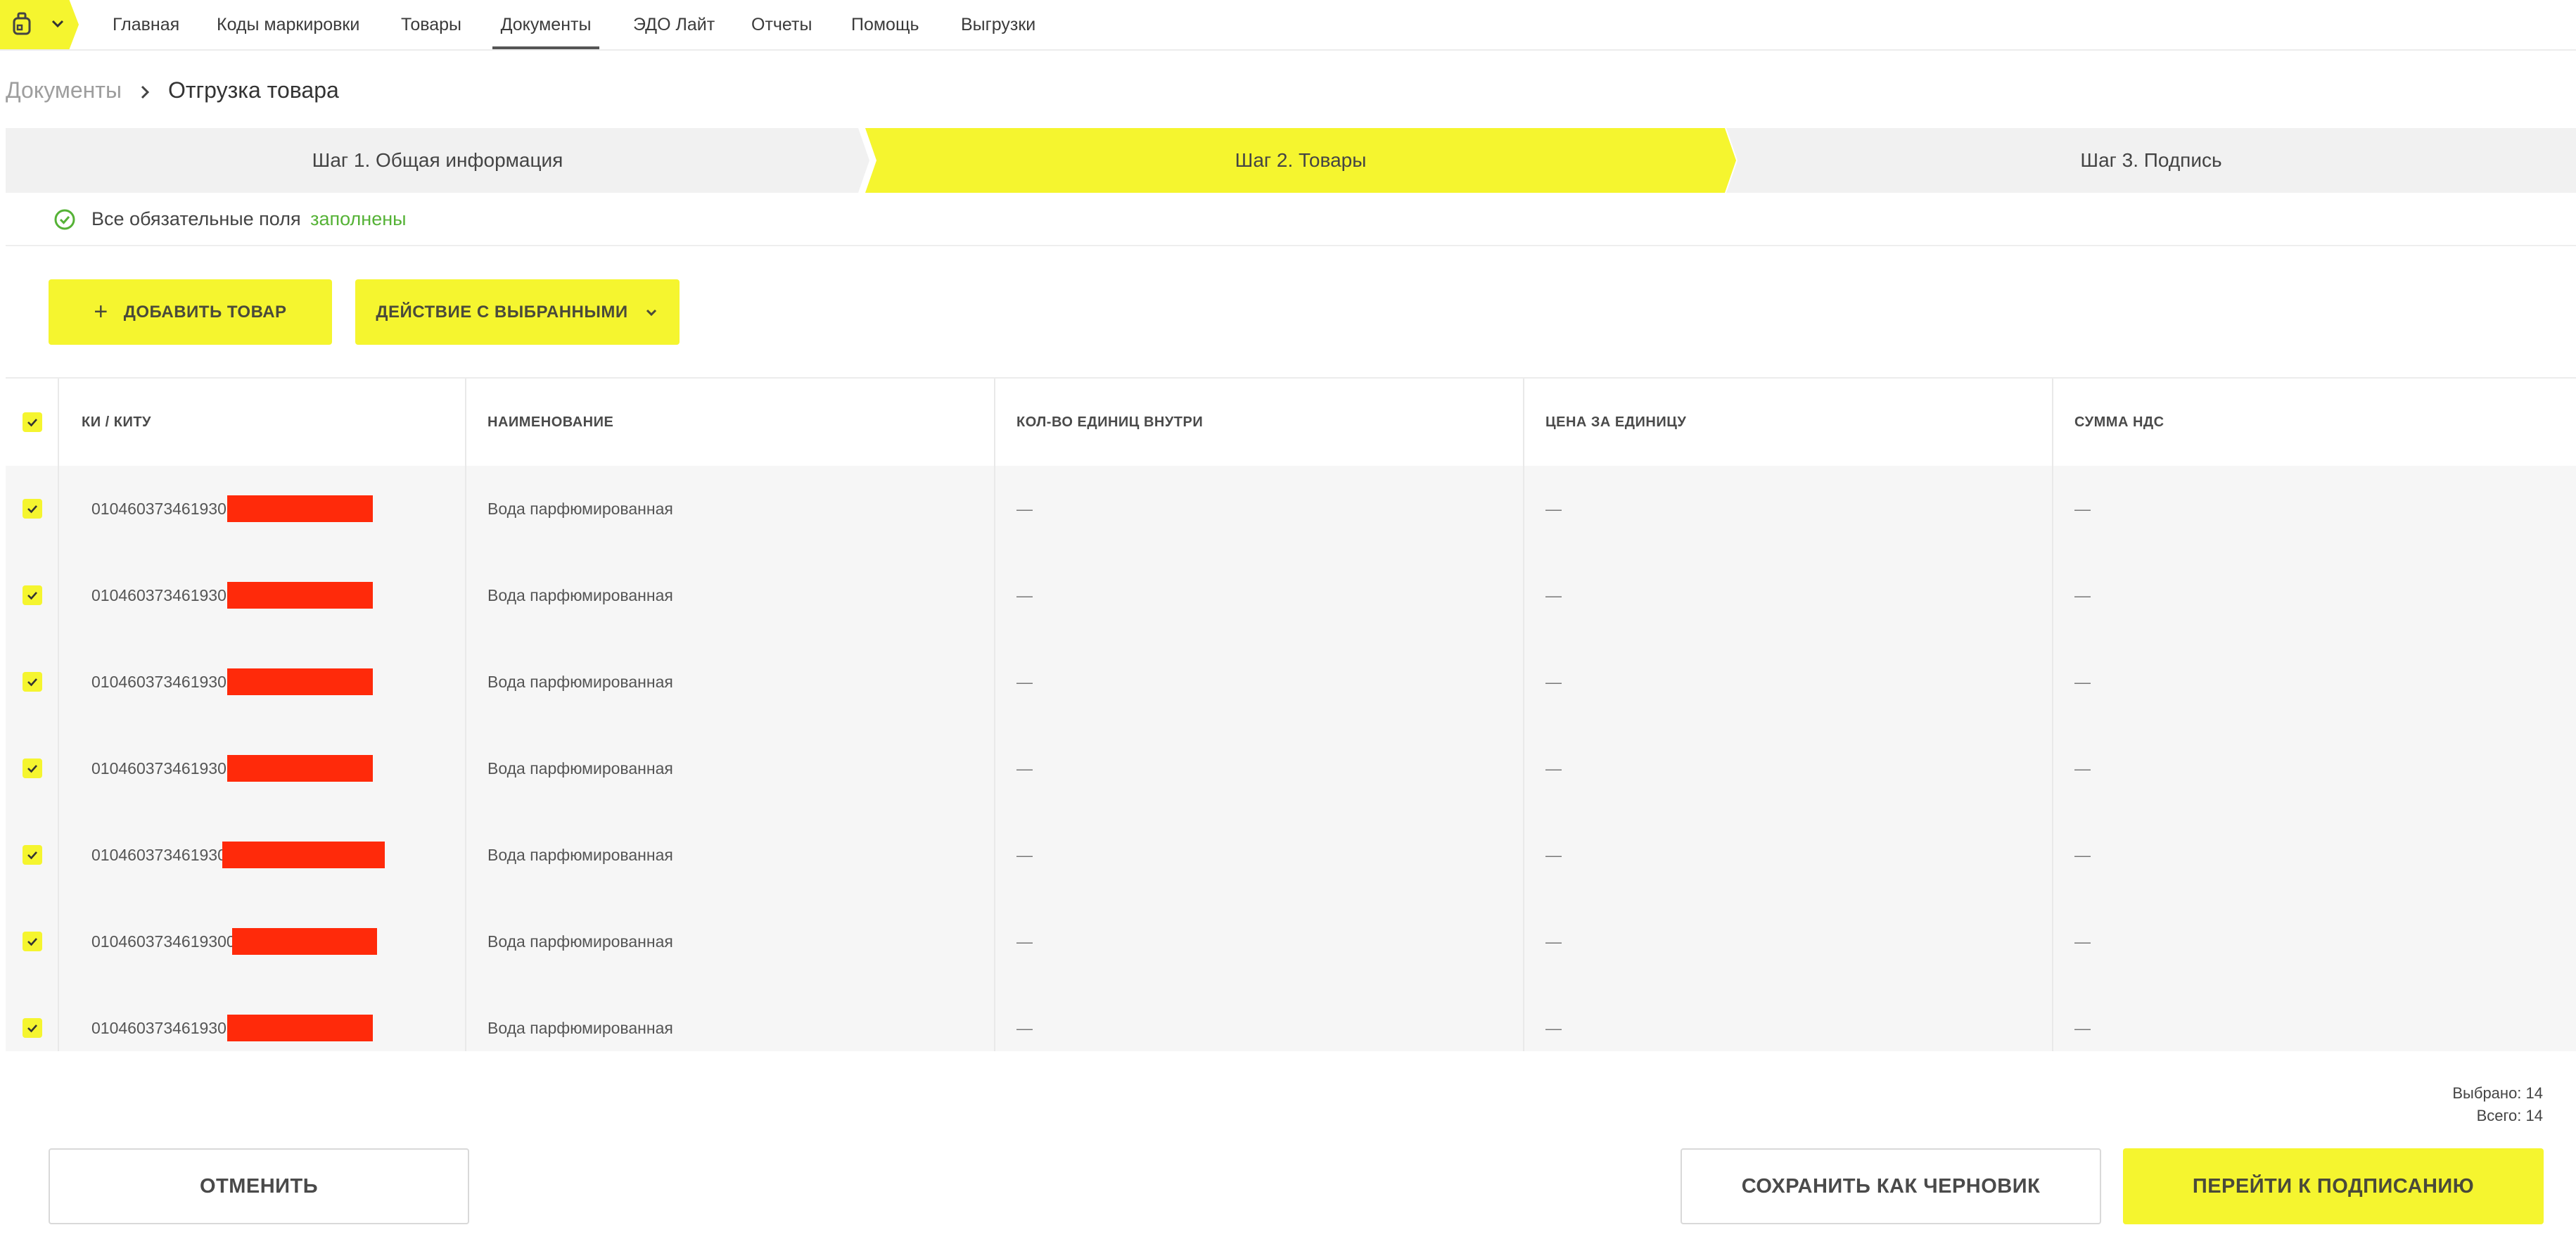 This screenshot has height=1244, width=2576. What do you see at coordinates (172, 90) in the screenshot?
I see `breadcrumb: Документы Отгрузка товара` at bounding box center [172, 90].